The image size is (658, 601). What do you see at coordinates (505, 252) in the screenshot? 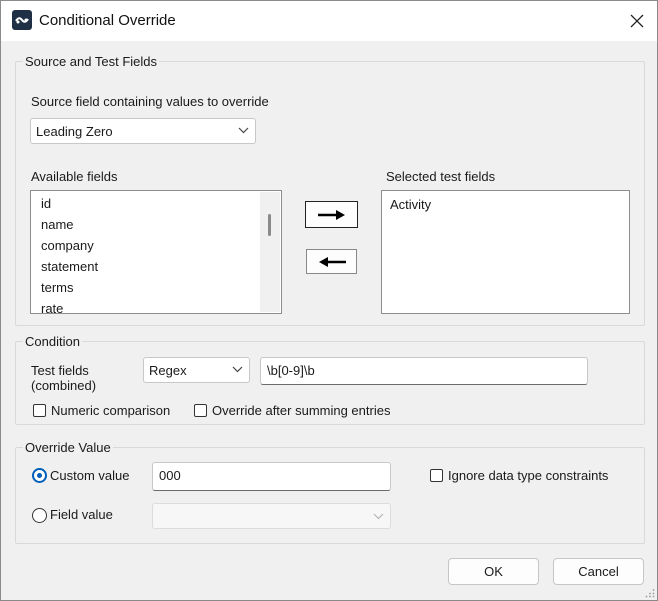
I see `selected-fields-list: Activity` at bounding box center [505, 252].